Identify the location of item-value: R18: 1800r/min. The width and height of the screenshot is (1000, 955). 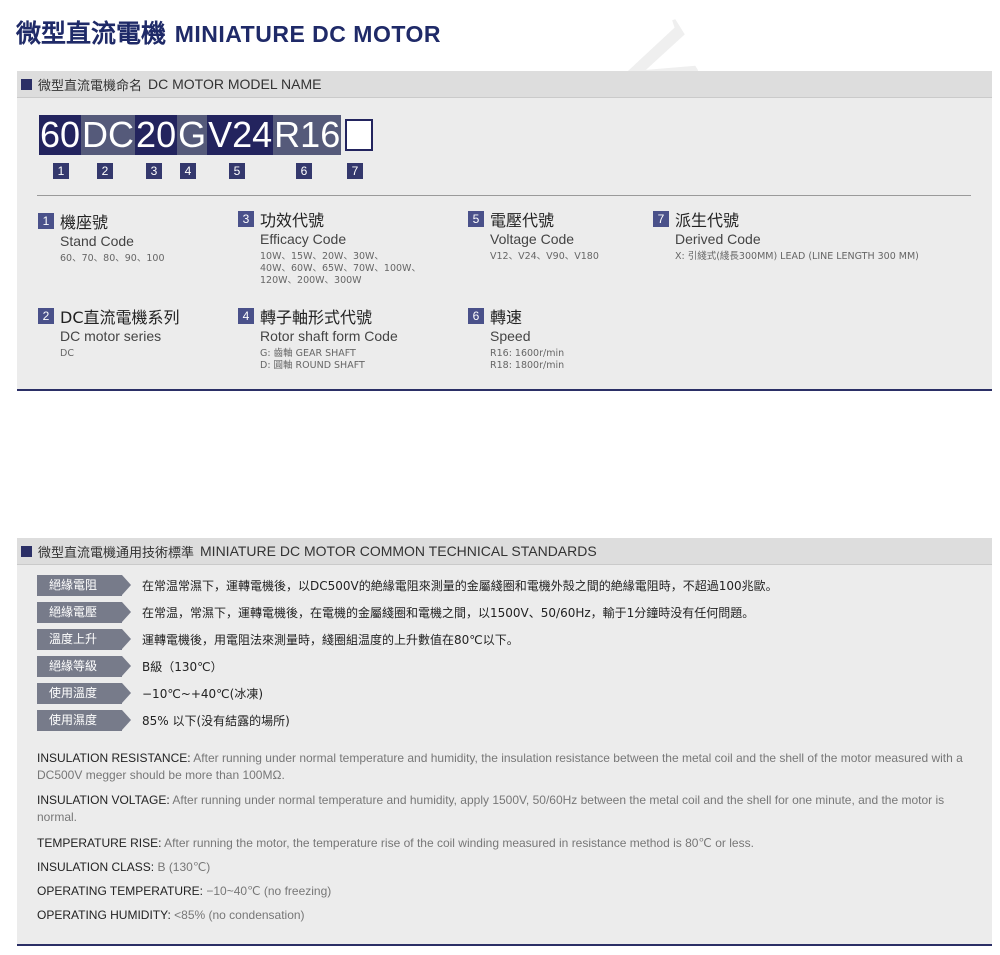
(527, 365).